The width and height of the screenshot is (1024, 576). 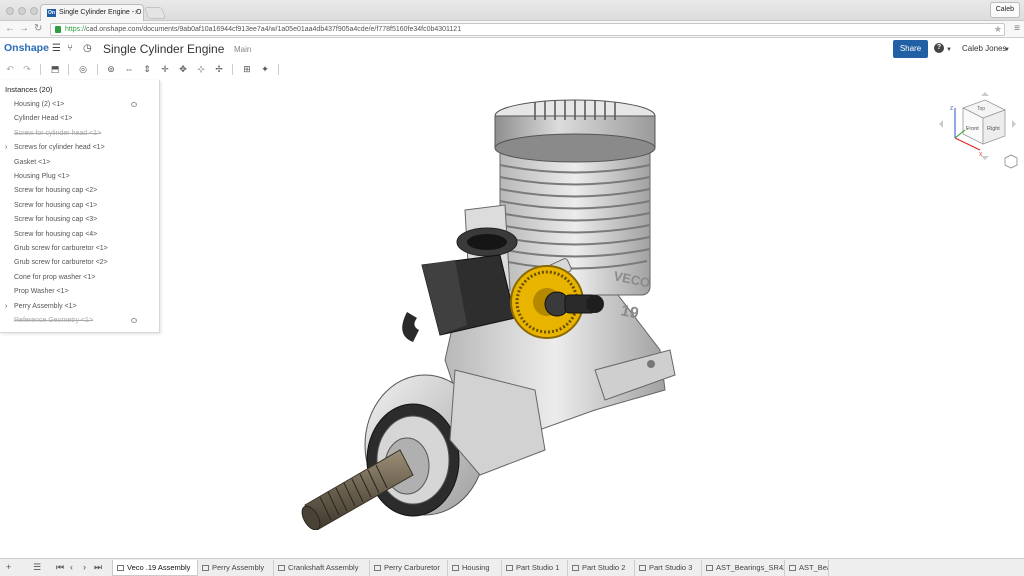 What do you see at coordinates (79, 177) in the screenshot?
I see `instance-list-item: Housing Plug <1>` at bounding box center [79, 177].